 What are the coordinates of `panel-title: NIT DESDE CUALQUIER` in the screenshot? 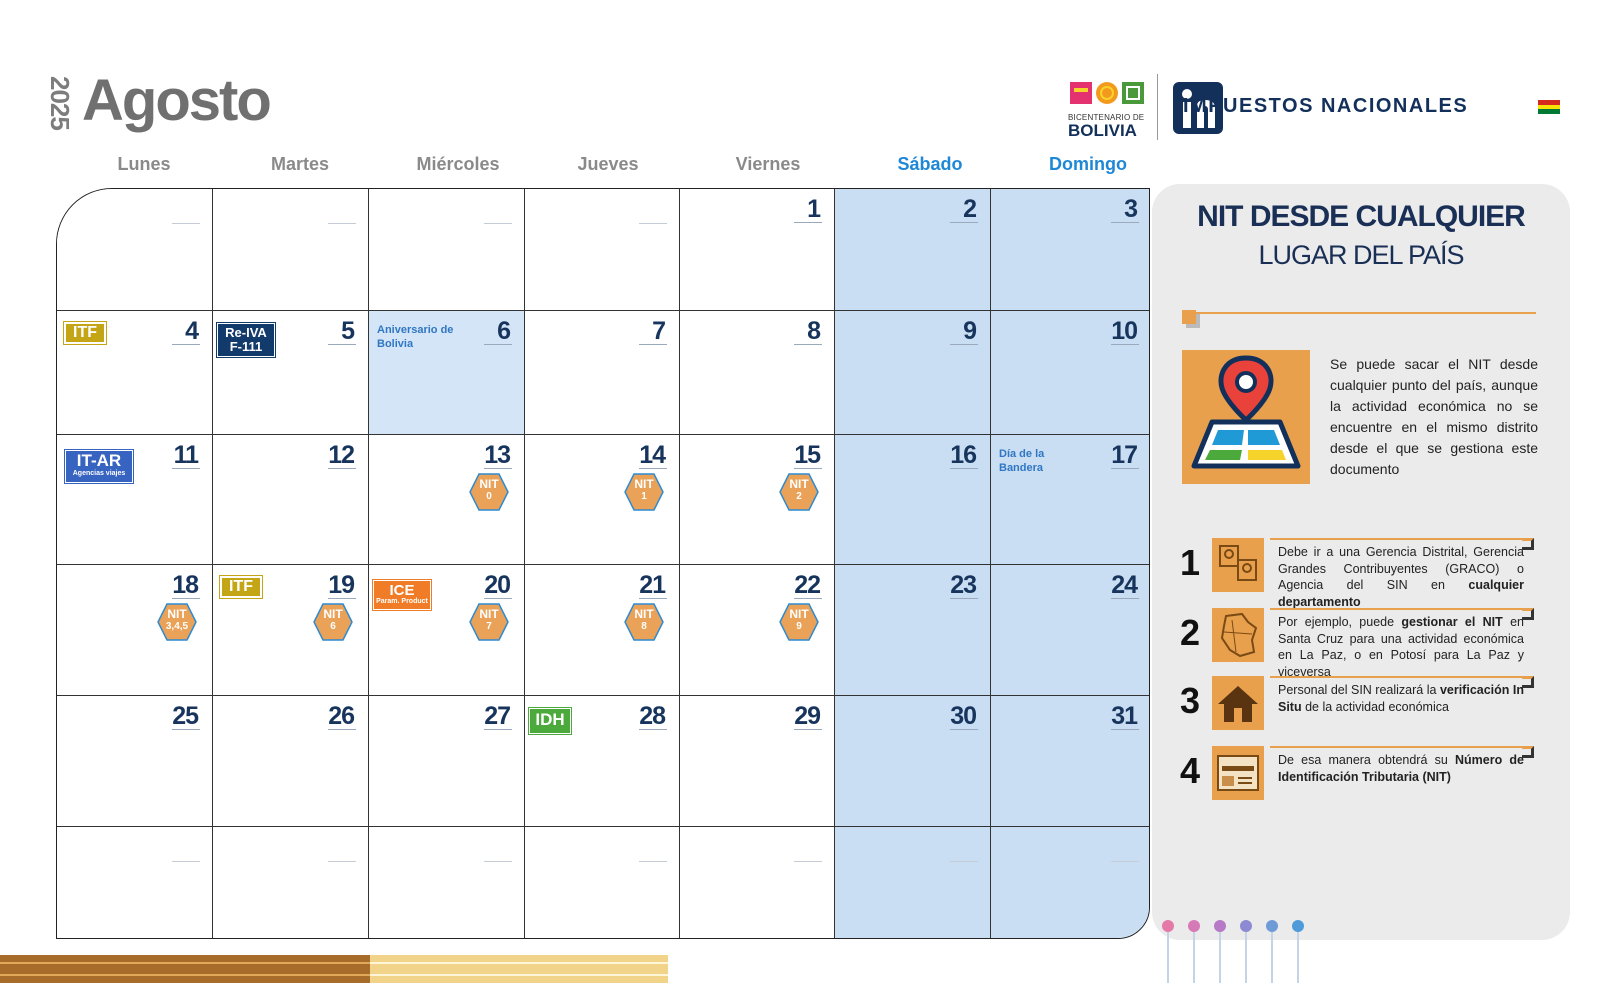 It's located at (1361, 216).